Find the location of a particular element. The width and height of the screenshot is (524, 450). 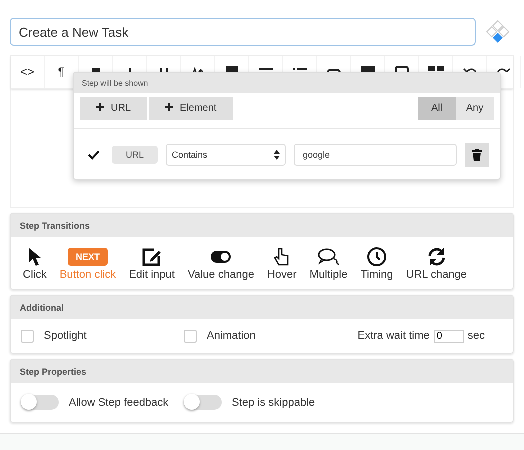

condition-value-field: google is located at coordinates (376, 155).